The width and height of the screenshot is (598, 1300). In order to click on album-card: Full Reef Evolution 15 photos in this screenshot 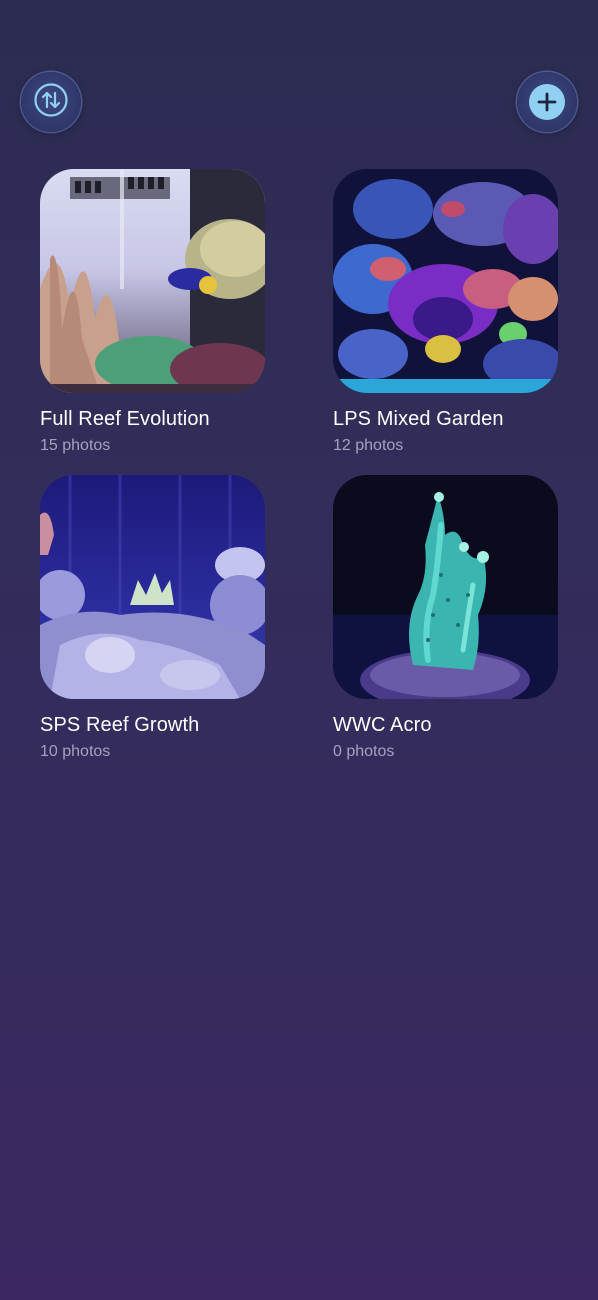, I will do `click(152, 312)`.